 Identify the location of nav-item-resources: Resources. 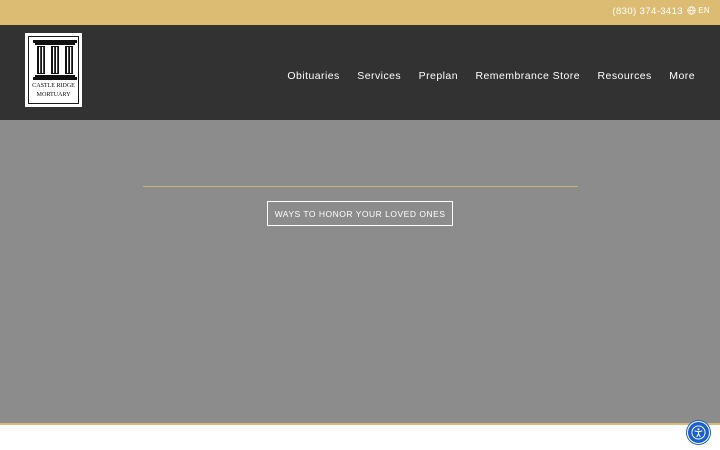
(625, 76).